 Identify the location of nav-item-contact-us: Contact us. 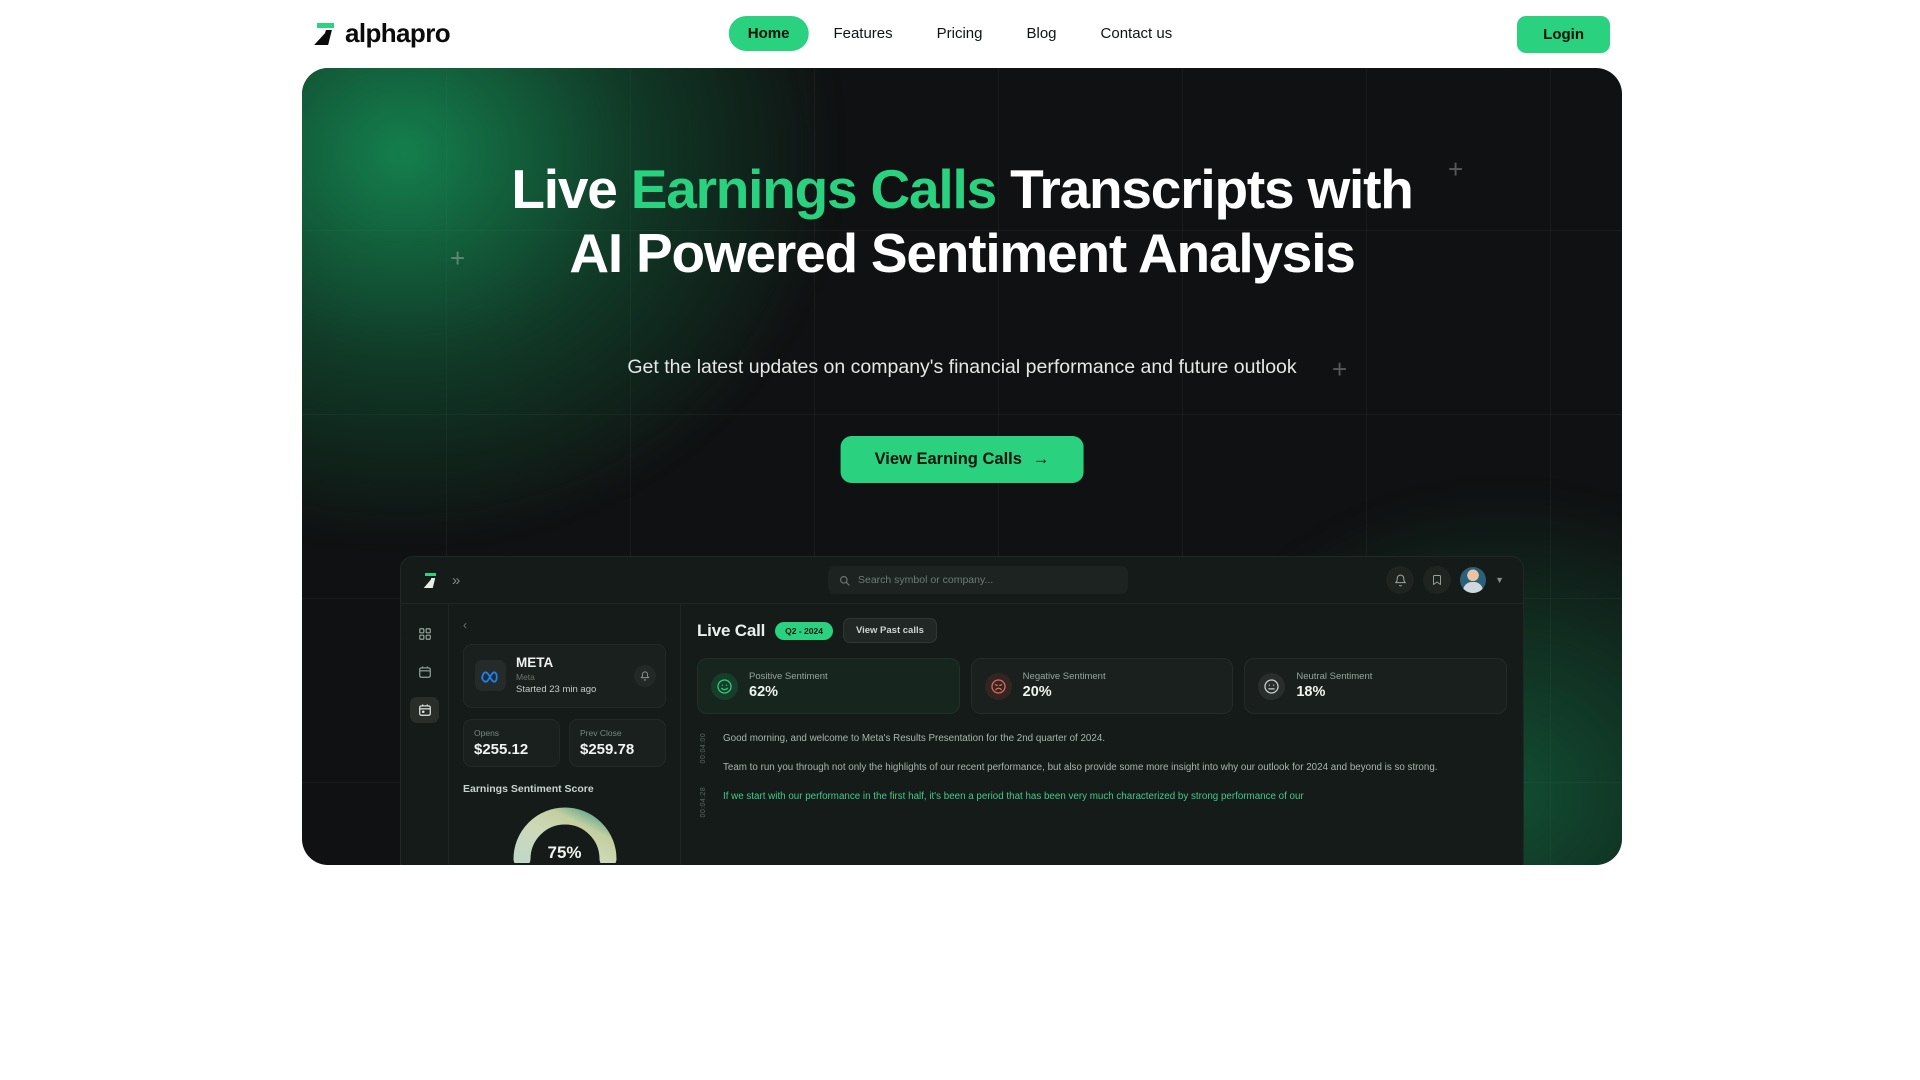
(1137, 33).